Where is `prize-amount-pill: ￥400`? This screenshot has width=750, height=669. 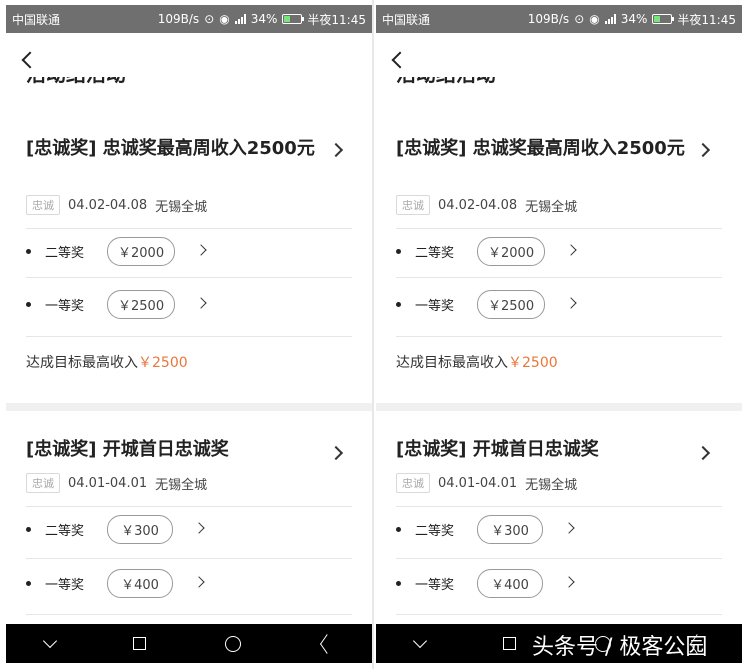
prize-amount-pill: ￥400 is located at coordinates (510, 583).